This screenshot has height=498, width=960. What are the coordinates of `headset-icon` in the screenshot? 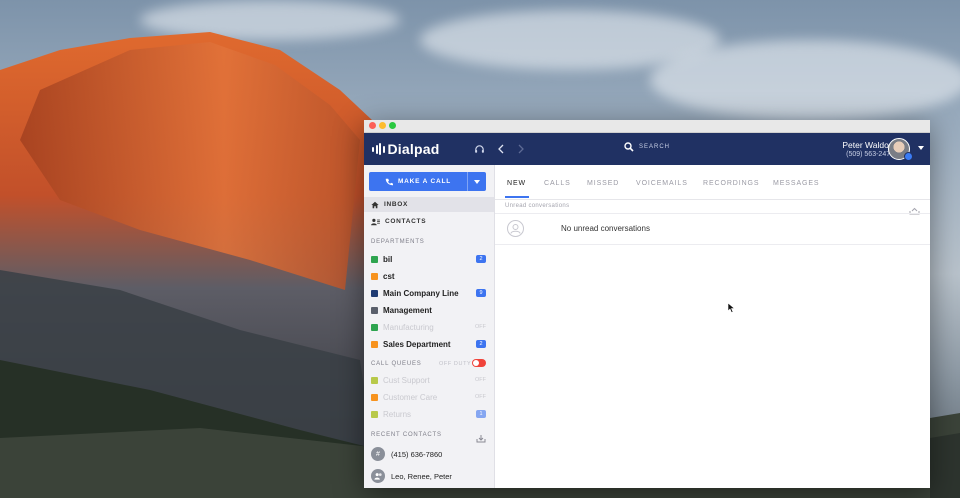 It's located at (479, 149).